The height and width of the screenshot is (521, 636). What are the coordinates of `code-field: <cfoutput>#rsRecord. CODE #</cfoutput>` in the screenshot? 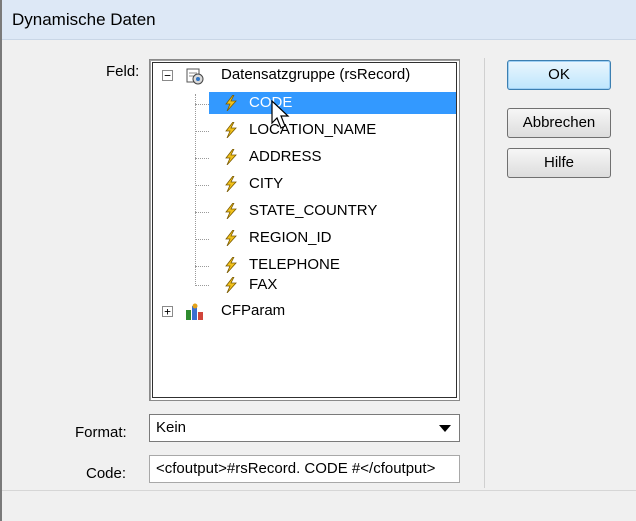 It's located at (304, 469).